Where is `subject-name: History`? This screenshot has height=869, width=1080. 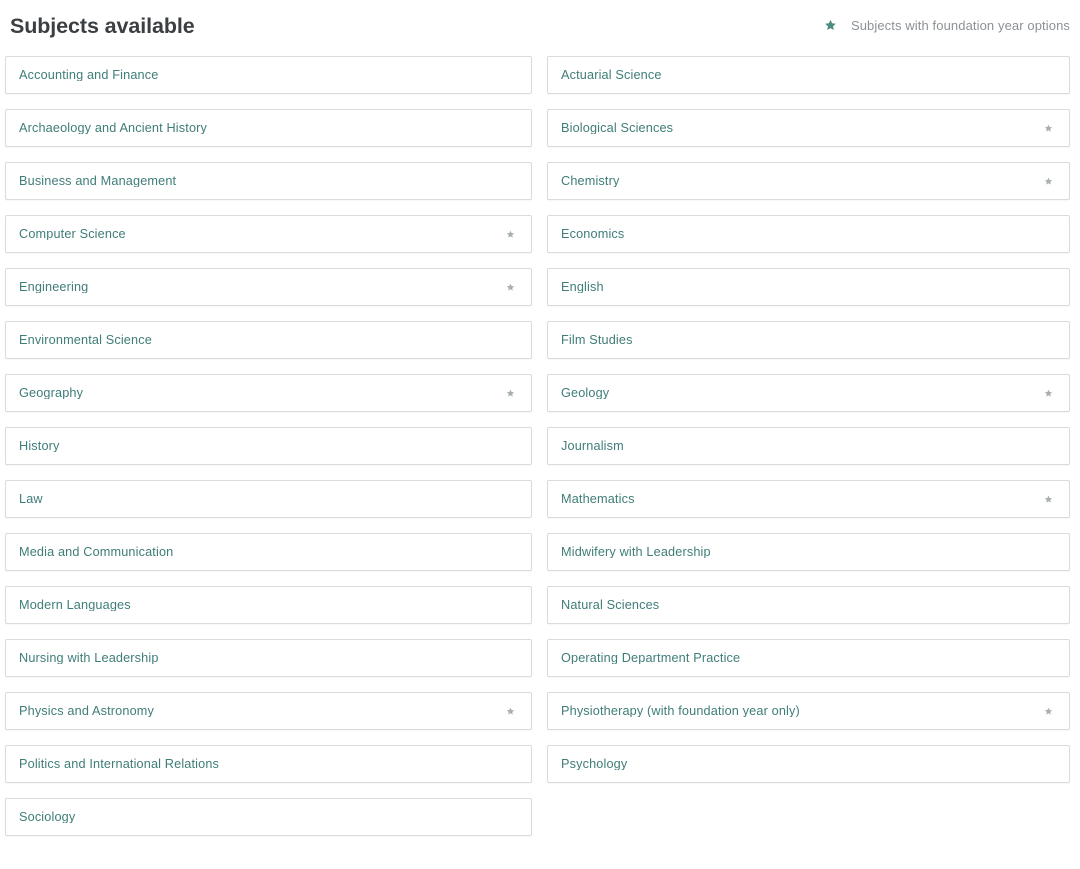
subject-name: History is located at coordinates (39, 446).